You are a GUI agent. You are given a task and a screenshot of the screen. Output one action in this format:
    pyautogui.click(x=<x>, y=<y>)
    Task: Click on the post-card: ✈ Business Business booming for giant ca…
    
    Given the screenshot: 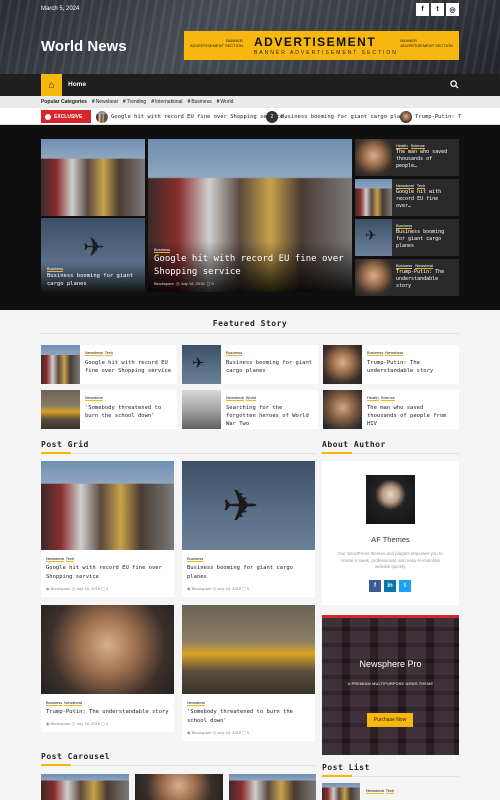 What is the action you would take?
    pyautogui.click(x=248, y=529)
    